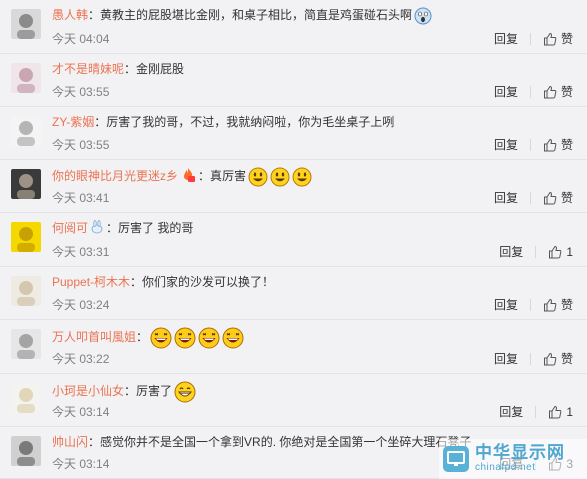 Image resolution: width=587 pixels, height=479 pixels. I want to click on watermark: 中华显示网 chinafpd.net, so click(513, 459).